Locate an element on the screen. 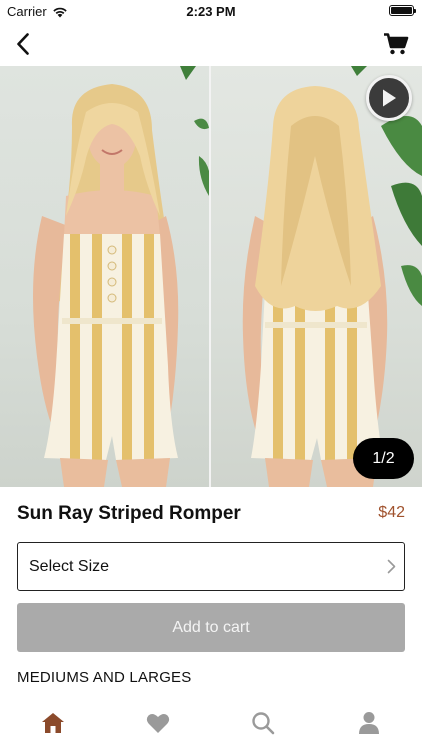 The image size is (422, 750). search-icon is located at coordinates (263, 723).